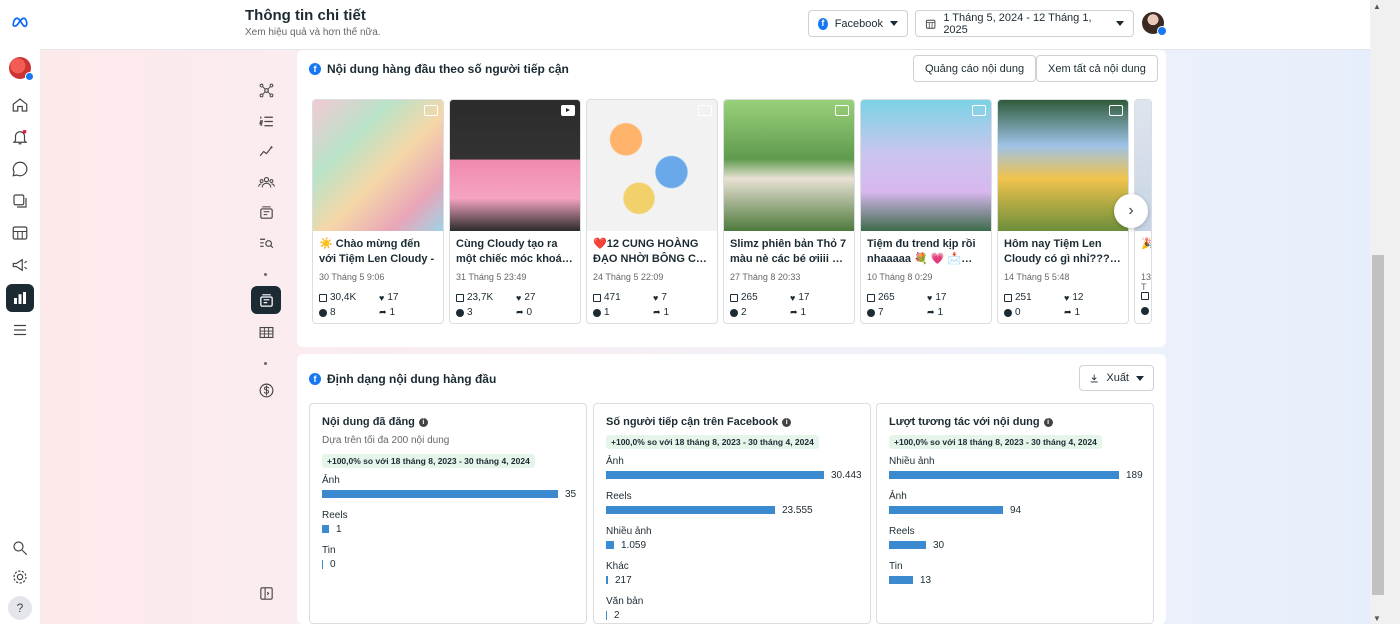 The image size is (1400, 624). I want to click on content-insights-icon, so click(266, 300).